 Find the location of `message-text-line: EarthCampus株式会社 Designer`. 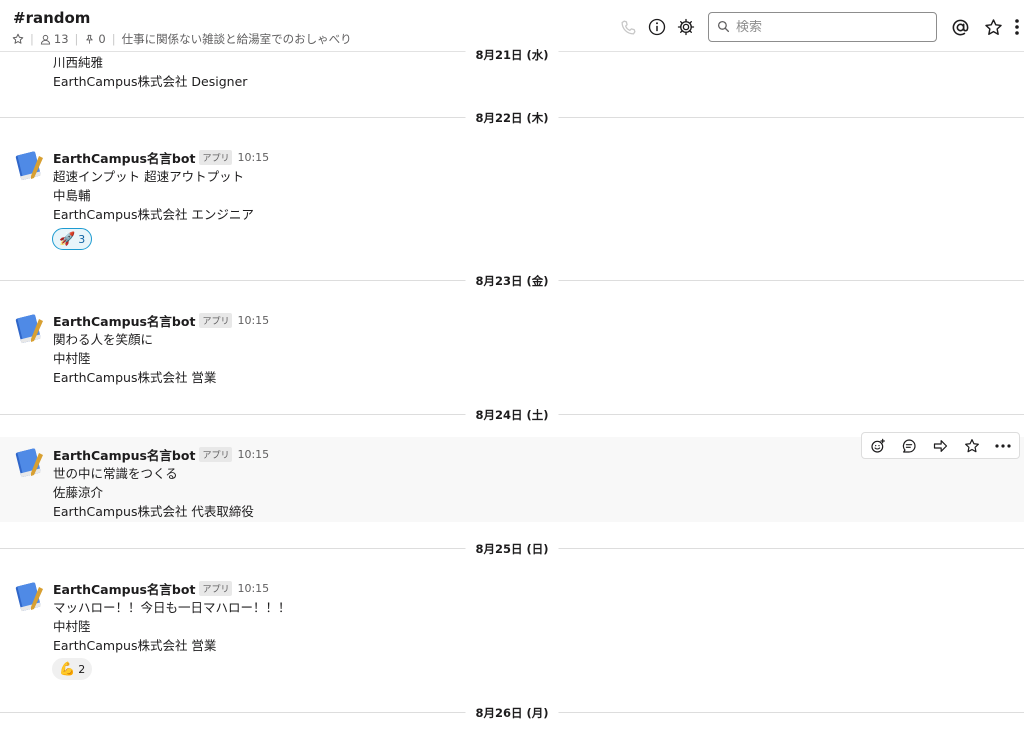

message-text-line: EarthCampus株式会社 Designer is located at coordinates (150, 81).